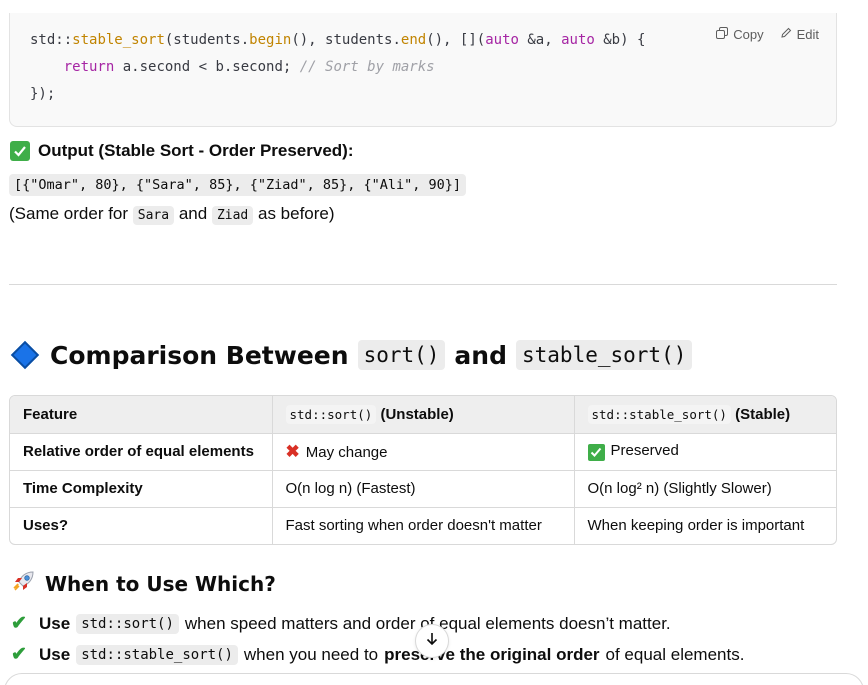 This screenshot has height=685, width=868. What do you see at coordinates (127, 623) in the screenshot?
I see `inline-code-sort: std::sort()` at bounding box center [127, 623].